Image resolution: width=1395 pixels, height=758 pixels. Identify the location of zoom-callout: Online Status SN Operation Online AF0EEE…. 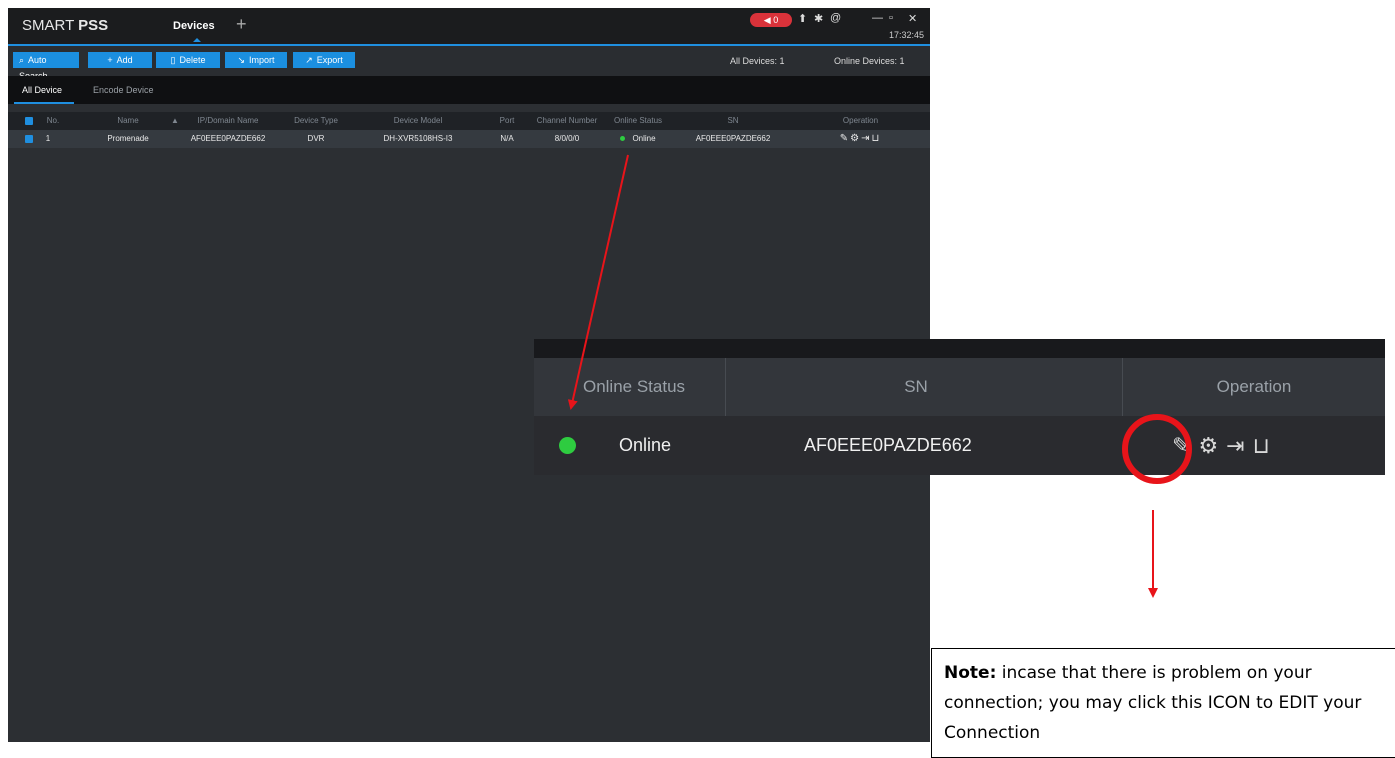
(959, 407).